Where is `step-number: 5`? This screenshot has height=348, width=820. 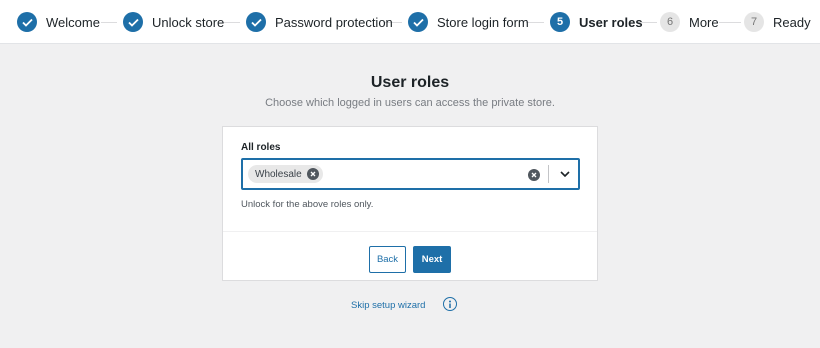 step-number: 5 is located at coordinates (560, 22).